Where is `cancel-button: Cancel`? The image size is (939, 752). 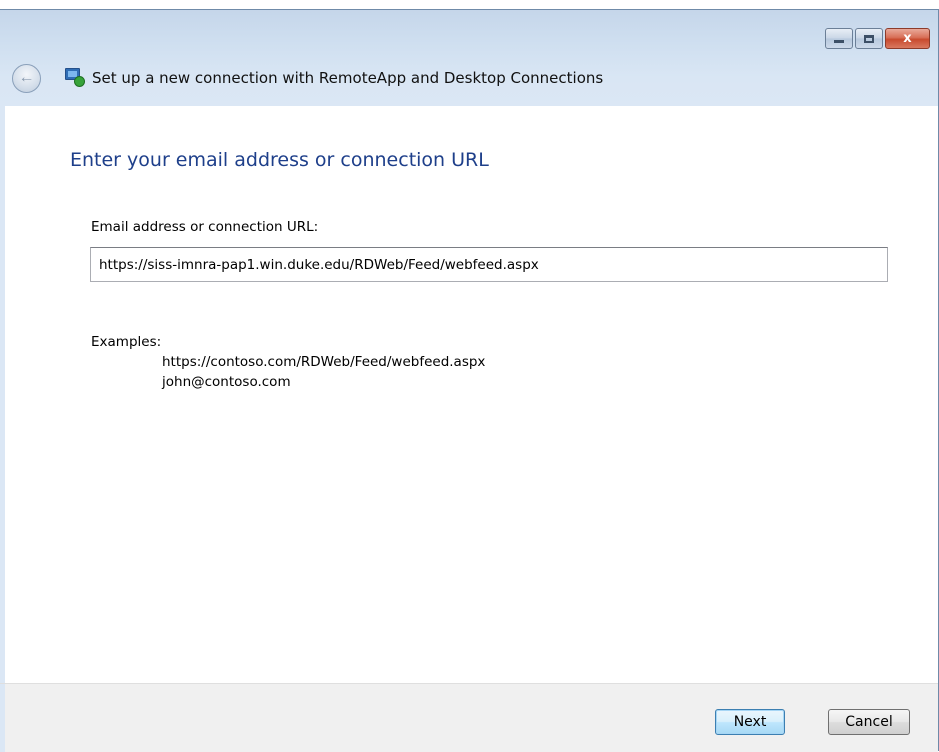
cancel-button: Cancel is located at coordinates (869, 722).